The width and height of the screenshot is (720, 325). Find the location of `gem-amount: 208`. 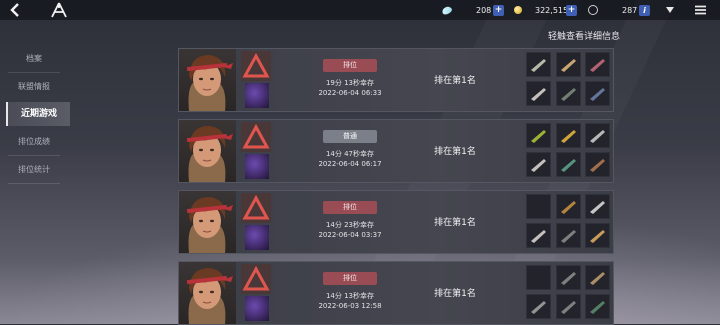

gem-amount: 208 is located at coordinates (484, 10).